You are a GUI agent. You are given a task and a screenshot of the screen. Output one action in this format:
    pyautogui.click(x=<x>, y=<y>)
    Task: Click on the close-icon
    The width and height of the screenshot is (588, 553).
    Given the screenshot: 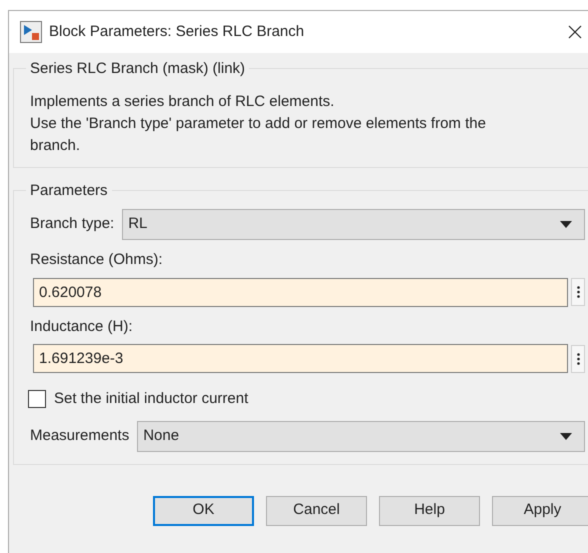 What is the action you would take?
    pyautogui.click(x=575, y=32)
    